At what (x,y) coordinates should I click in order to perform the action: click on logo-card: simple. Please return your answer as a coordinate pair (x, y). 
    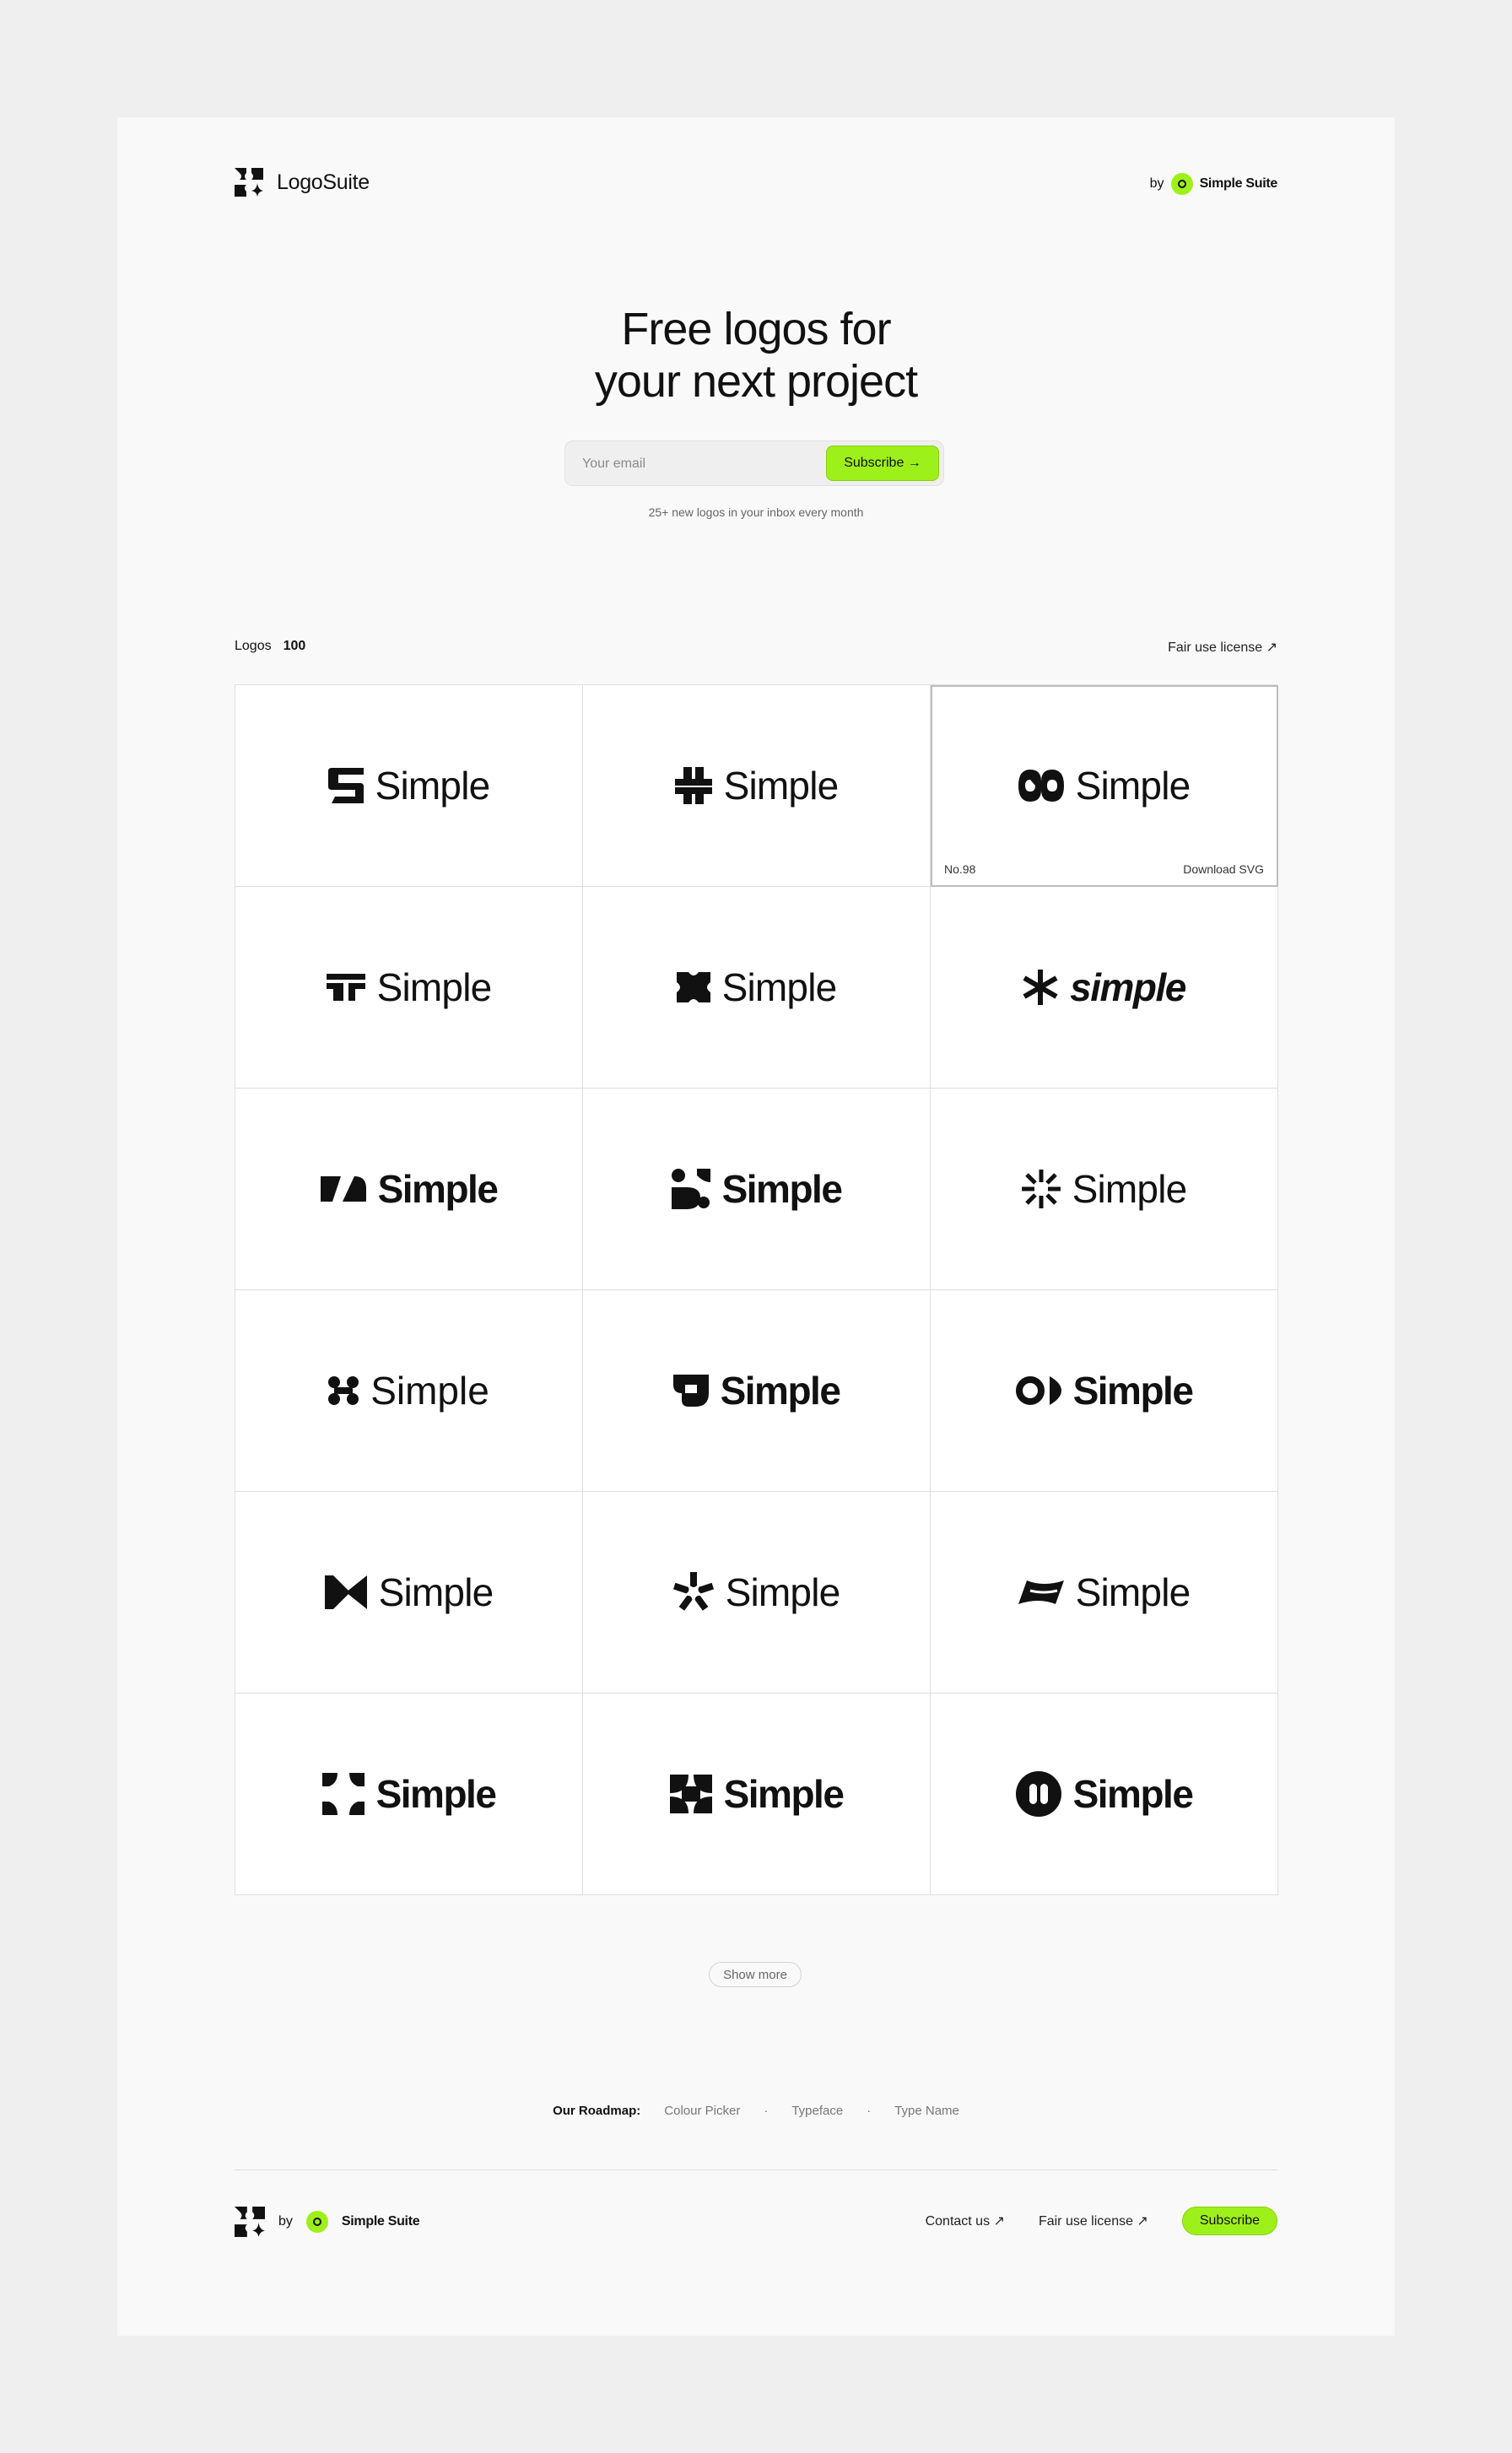
    Looking at the image, I should click on (1104, 988).